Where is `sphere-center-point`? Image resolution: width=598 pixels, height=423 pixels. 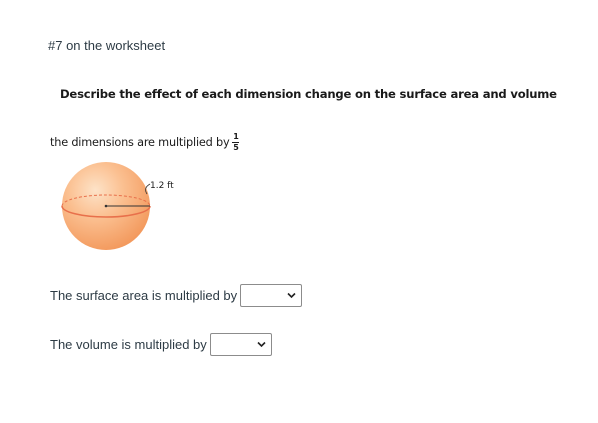
sphere-center-point is located at coordinates (106, 206).